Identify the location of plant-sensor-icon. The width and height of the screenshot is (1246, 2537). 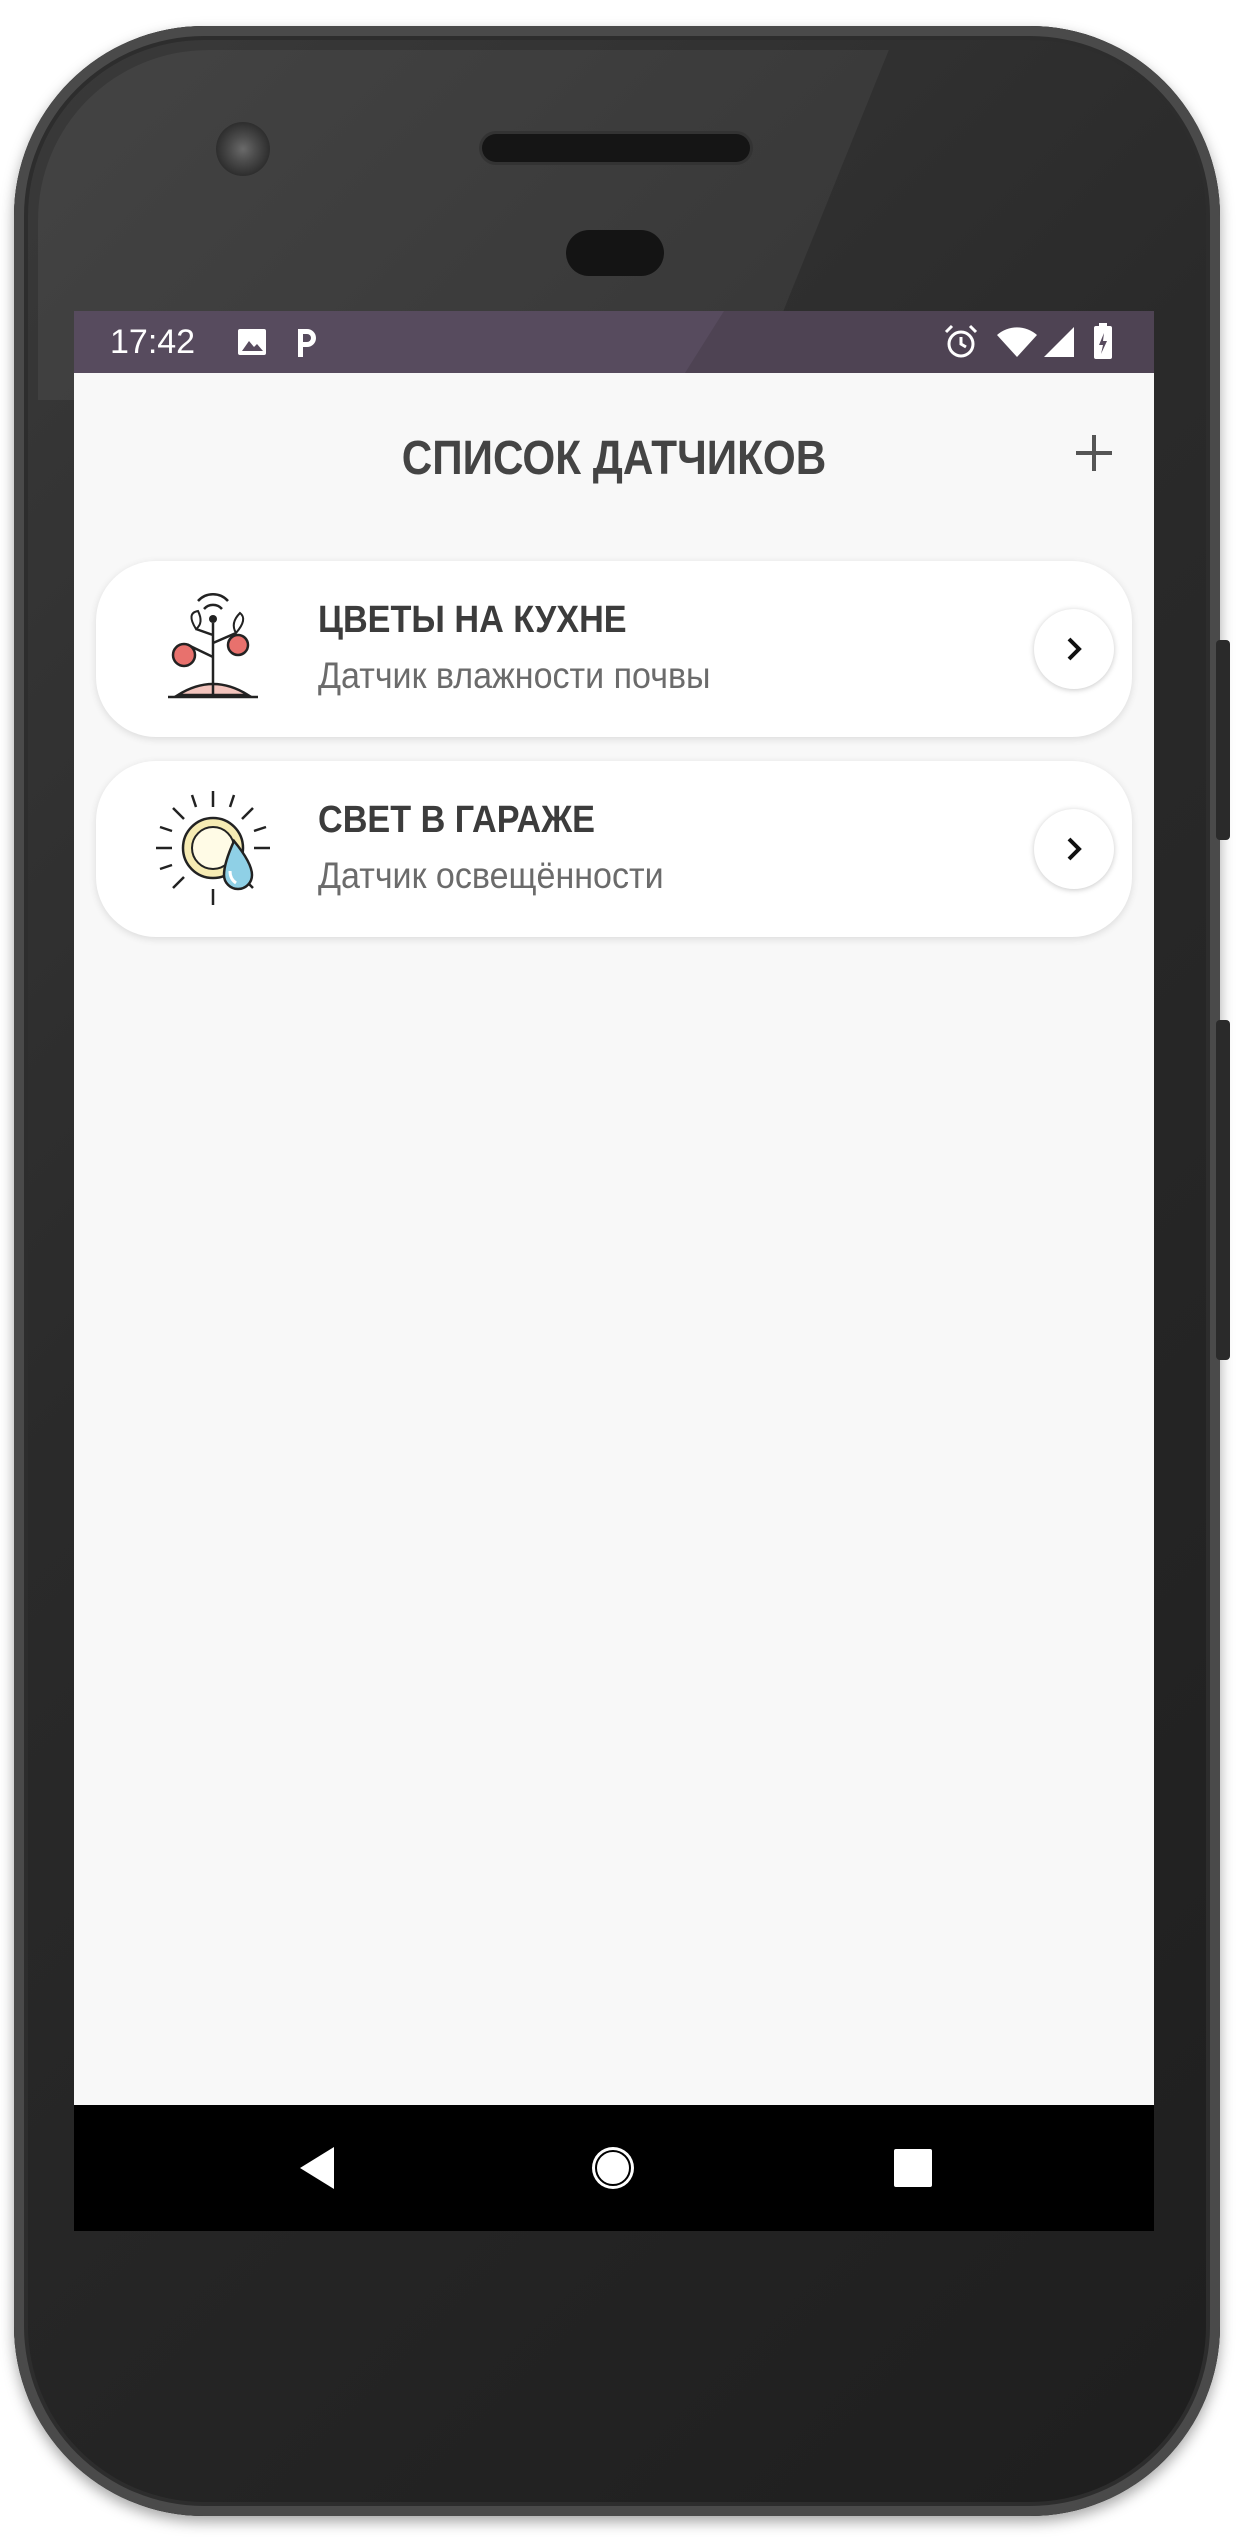
(213, 645).